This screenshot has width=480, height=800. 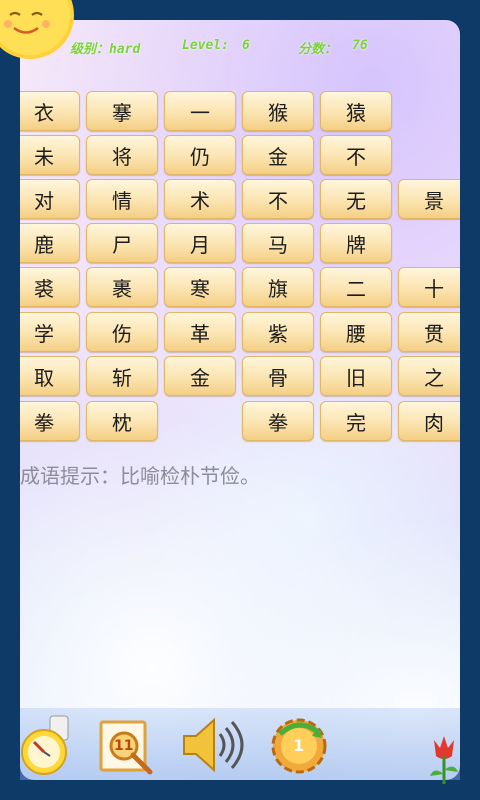 I want to click on char-tile: 仍, so click(x=200, y=155).